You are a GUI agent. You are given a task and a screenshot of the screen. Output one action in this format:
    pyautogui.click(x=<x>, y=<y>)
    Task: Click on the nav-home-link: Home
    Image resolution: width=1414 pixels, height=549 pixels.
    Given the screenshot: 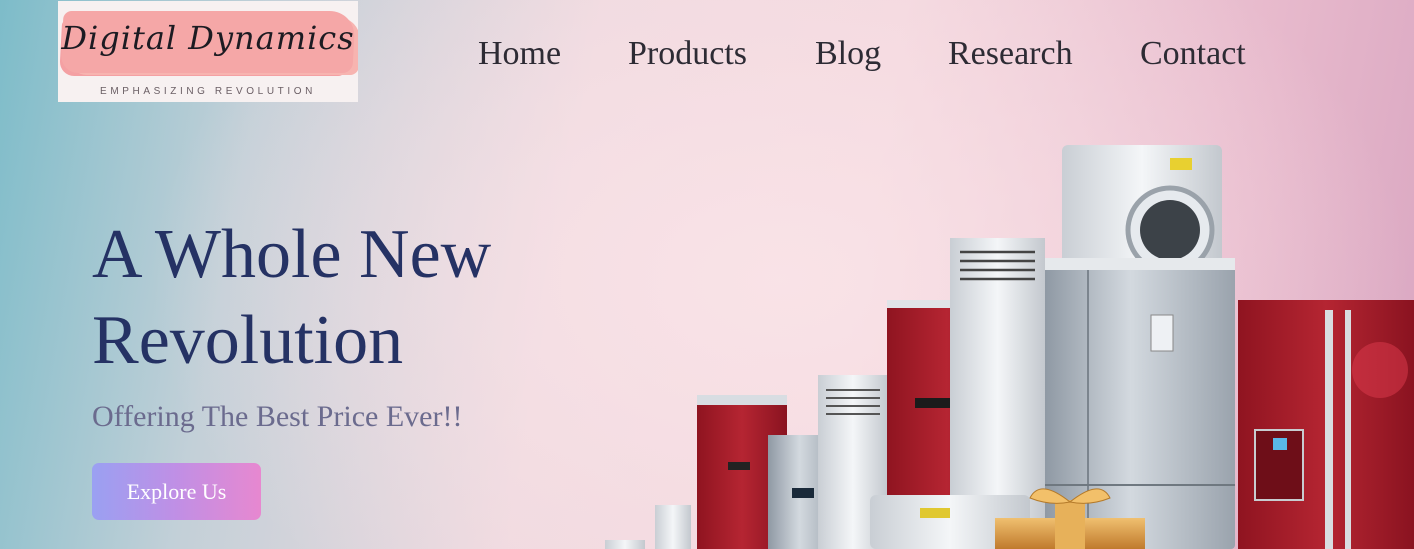 What is the action you would take?
    pyautogui.click(x=519, y=54)
    